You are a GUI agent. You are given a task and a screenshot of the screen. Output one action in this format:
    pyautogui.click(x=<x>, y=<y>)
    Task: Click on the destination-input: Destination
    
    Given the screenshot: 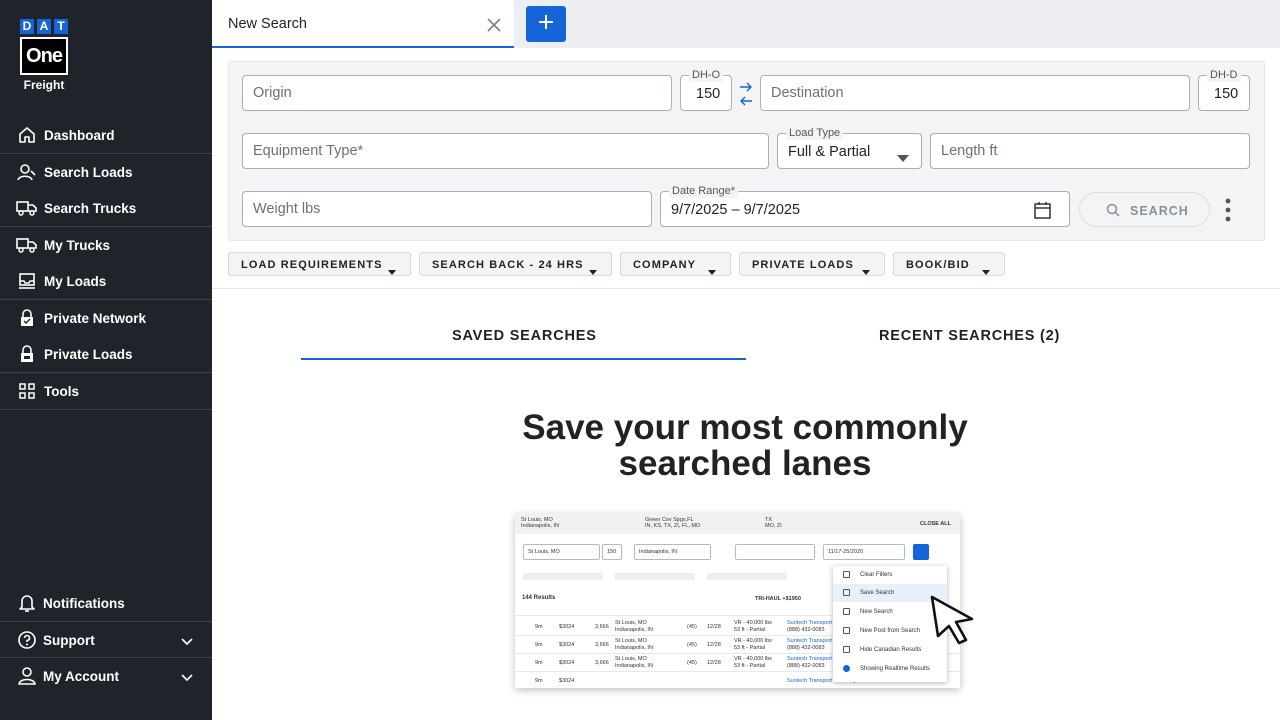 What is the action you would take?
    pyautogui.click(x=975, y=93)
    